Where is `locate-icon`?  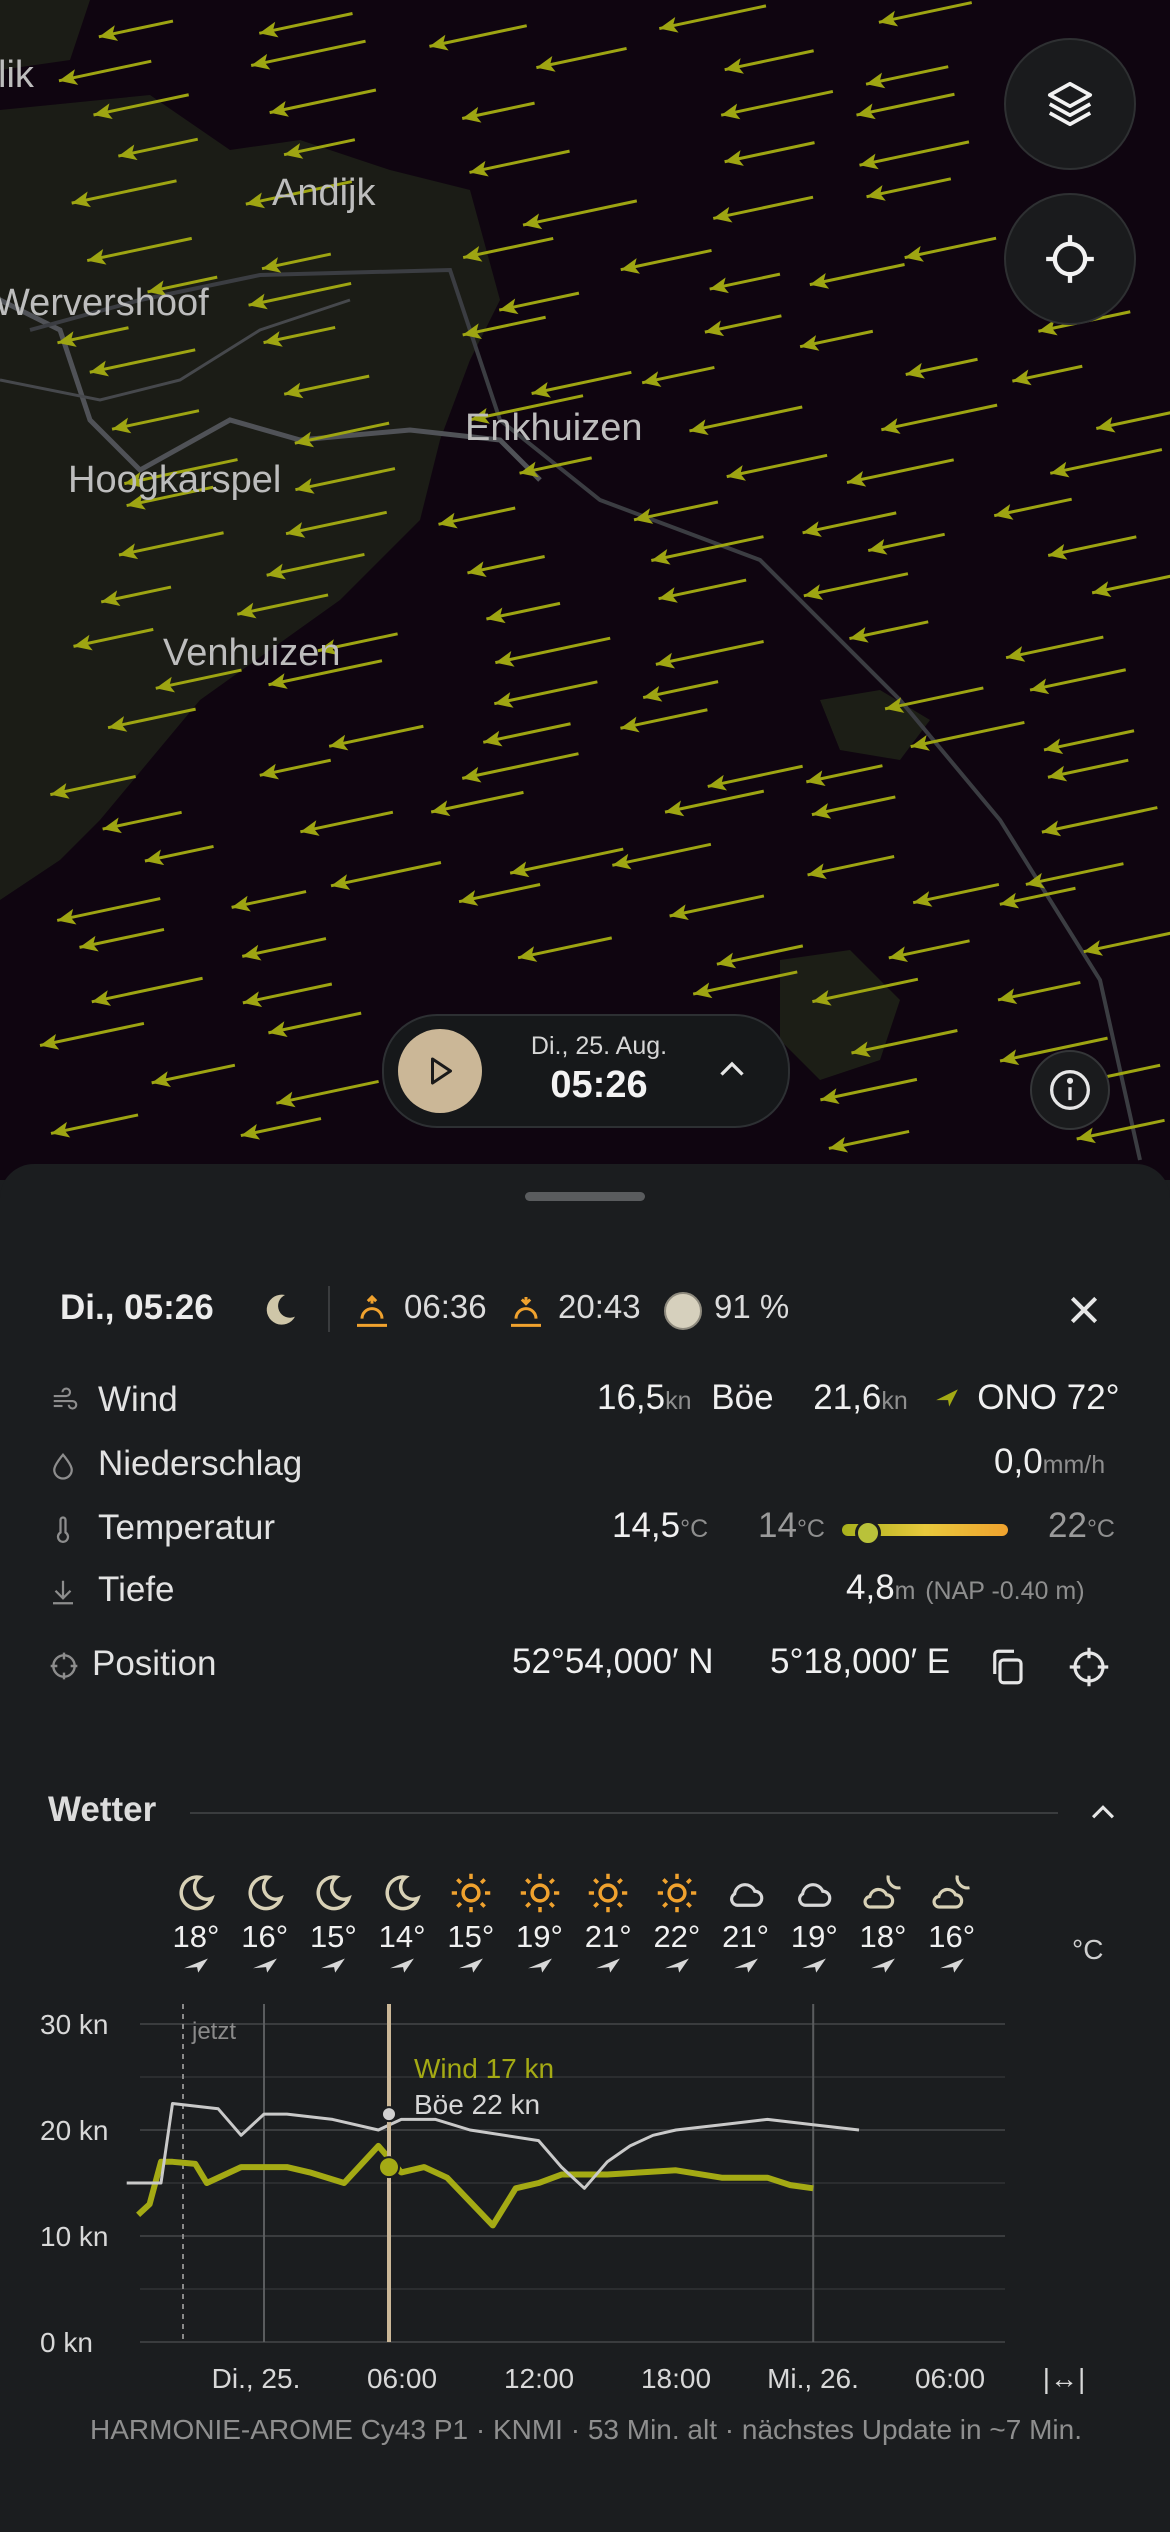 locate-icon is located at coordinates (1089, 1667).